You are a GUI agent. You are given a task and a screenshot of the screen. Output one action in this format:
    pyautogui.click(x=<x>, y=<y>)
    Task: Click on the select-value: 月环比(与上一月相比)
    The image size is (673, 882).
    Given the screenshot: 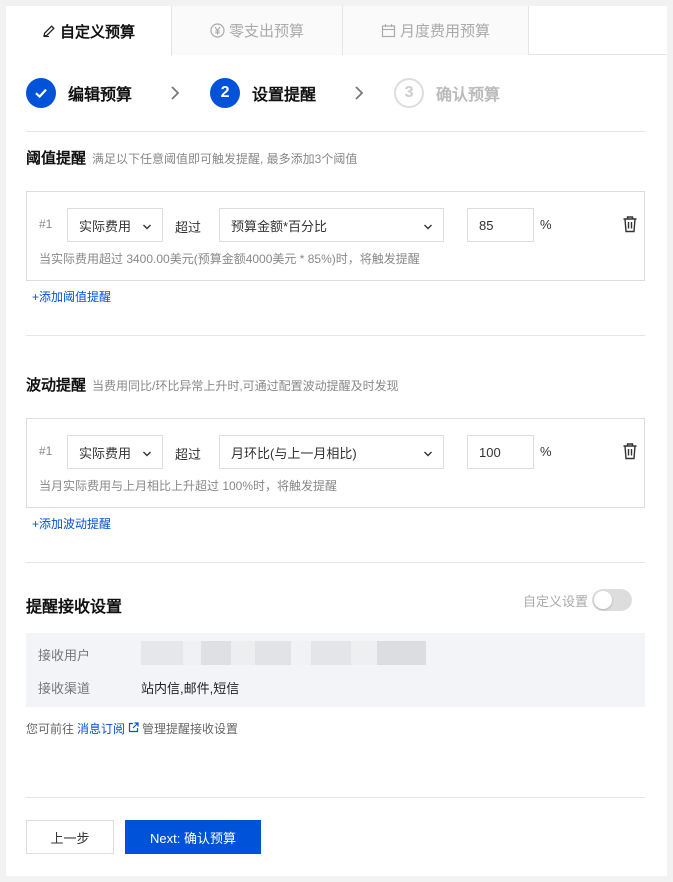 What is the action you would take?
    pyautogui.click(x=294, y=453)
    